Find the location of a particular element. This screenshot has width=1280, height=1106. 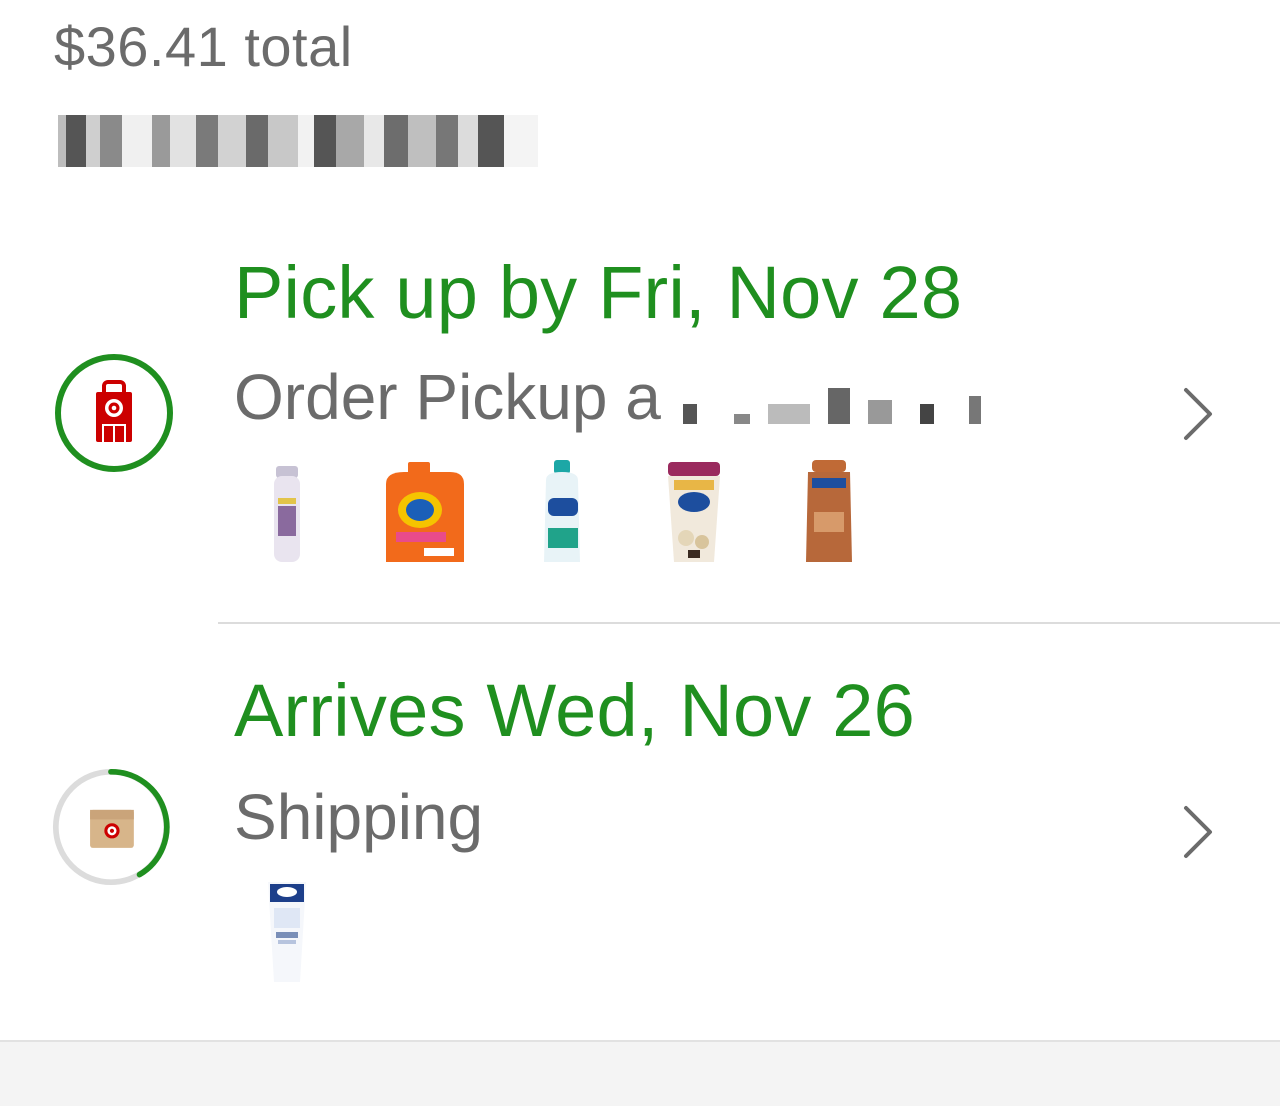

store-pickup-icon is located at coordinates (114, 411).